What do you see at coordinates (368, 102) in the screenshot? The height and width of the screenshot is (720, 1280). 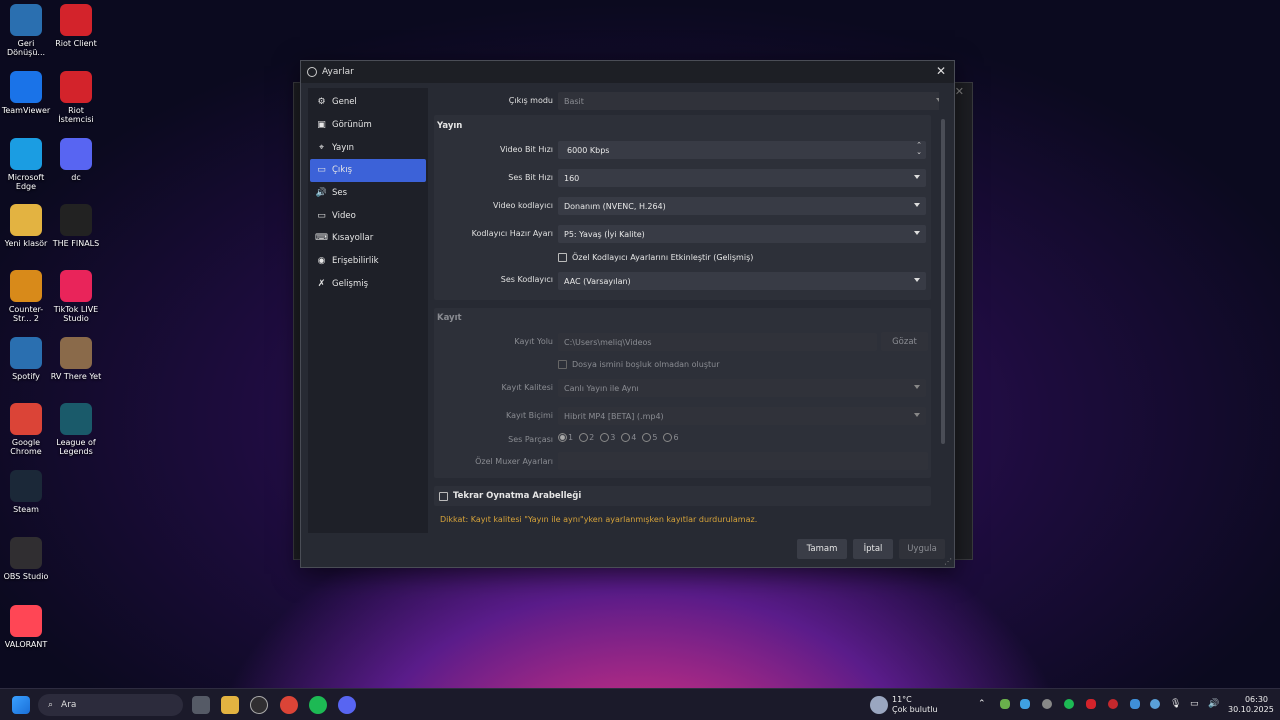 I see `sidebar-item-general: ⚙ Genel` at bounding box center [368, 102].